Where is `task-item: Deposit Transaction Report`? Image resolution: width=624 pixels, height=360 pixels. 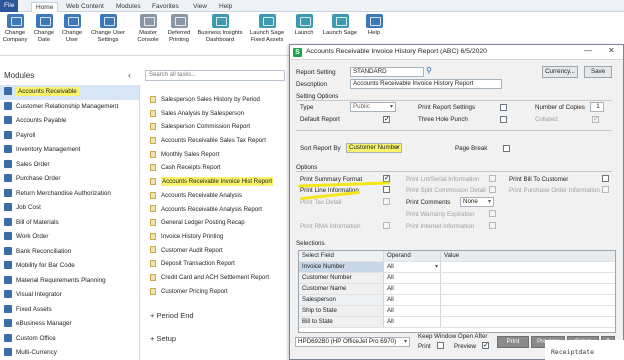
task-item: Deposit Transaction Report is located at coordinates (222, 264).